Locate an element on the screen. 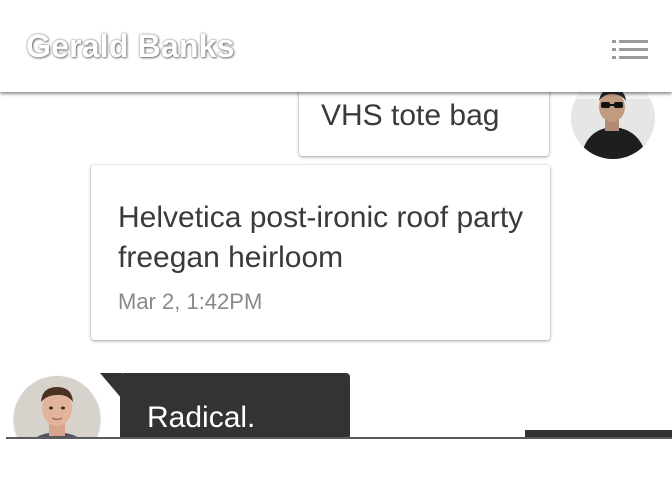 This screenshot has width=672, height=500. message-text: Radical. is located at coordinates (201, 417).